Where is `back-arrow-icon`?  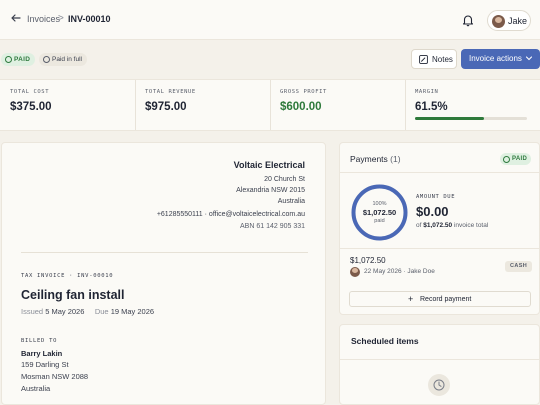 back-arrow-icon is located at coordinates (16, 20).